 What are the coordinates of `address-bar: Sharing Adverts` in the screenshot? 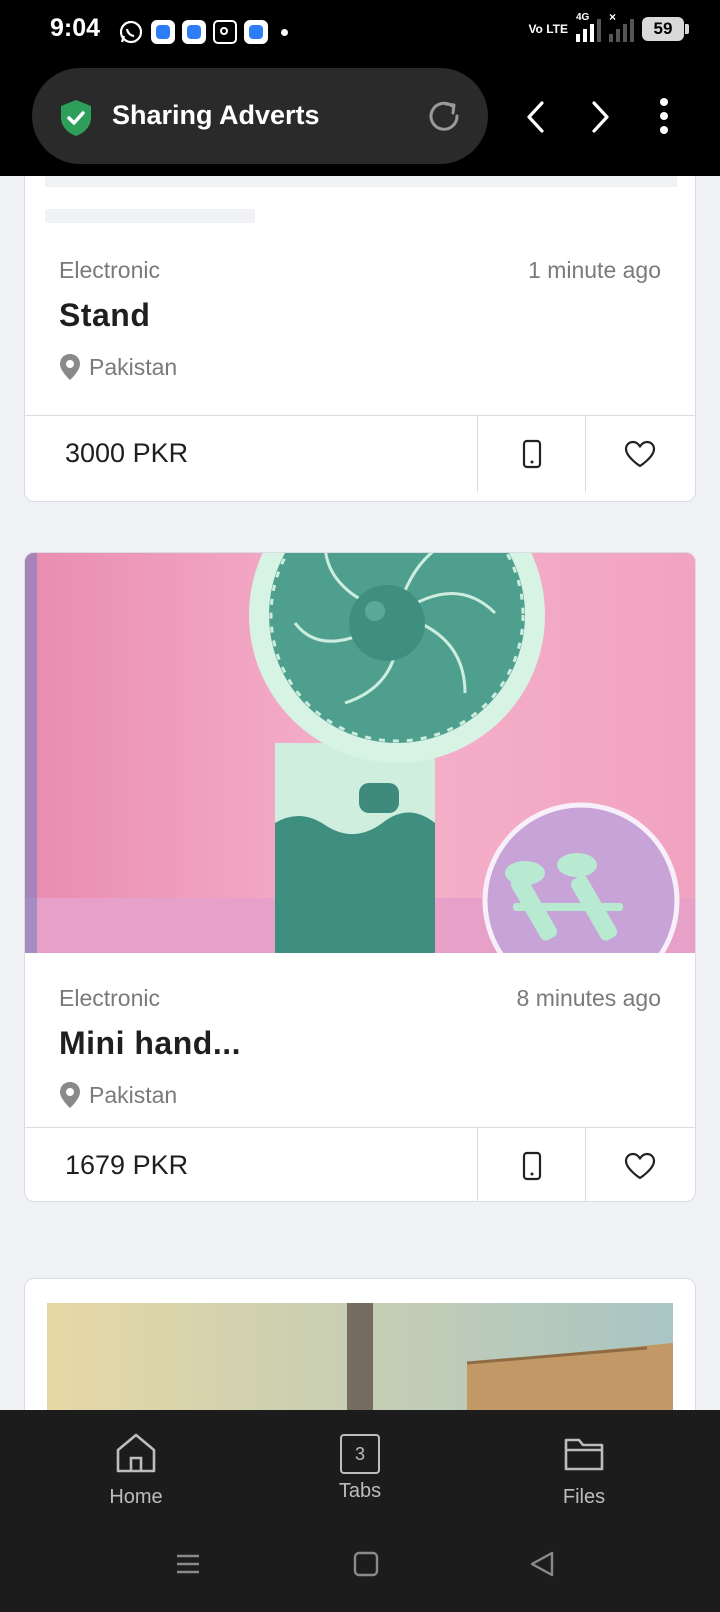 It's located at (260, 116).